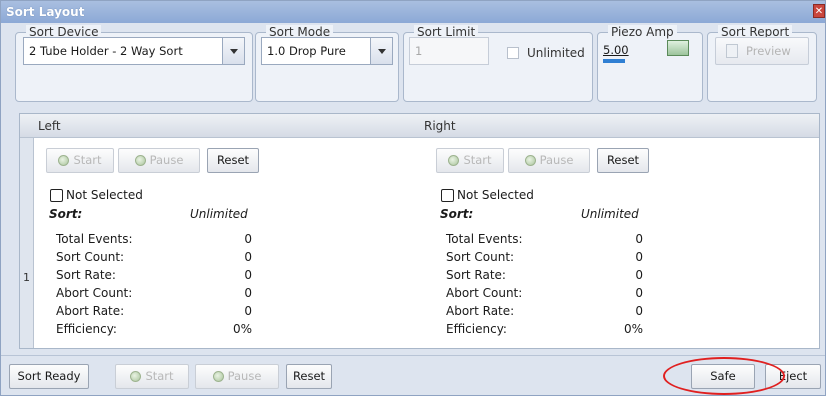  I want to click on close-button: ✕, so click(819, 11).